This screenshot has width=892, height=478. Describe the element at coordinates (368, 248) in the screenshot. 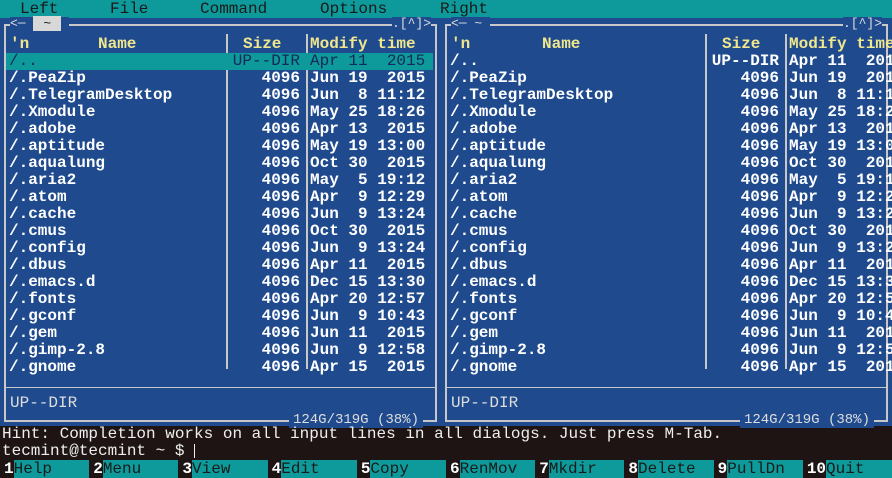

I see `file-mtime: Jun 9 13:24` at that location.